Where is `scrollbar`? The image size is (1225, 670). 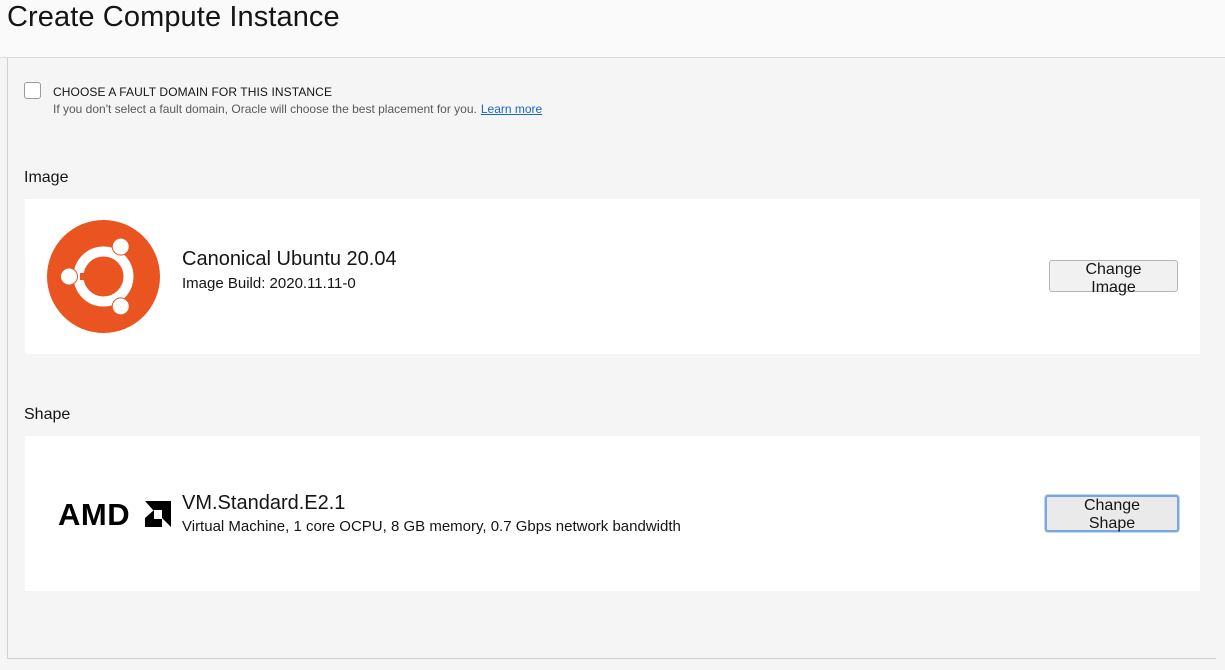 scrollbar is located at coordinates (1220, 364).